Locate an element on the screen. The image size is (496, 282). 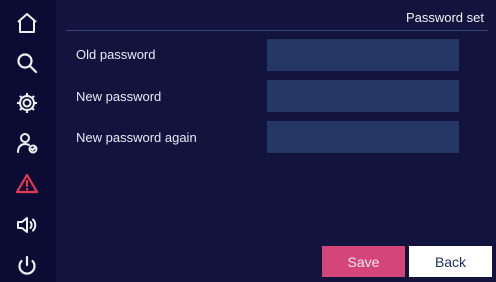
power-icon is located at coordinates (27, 266).